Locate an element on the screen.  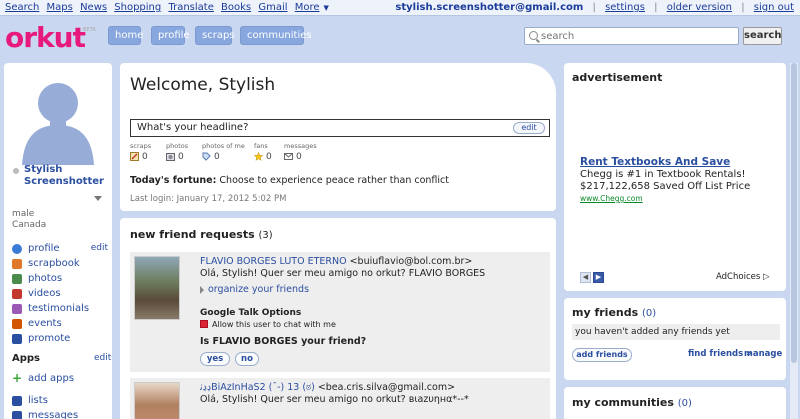
ad-url-link: www.Chegg.com is located at coordinates (611, 198).